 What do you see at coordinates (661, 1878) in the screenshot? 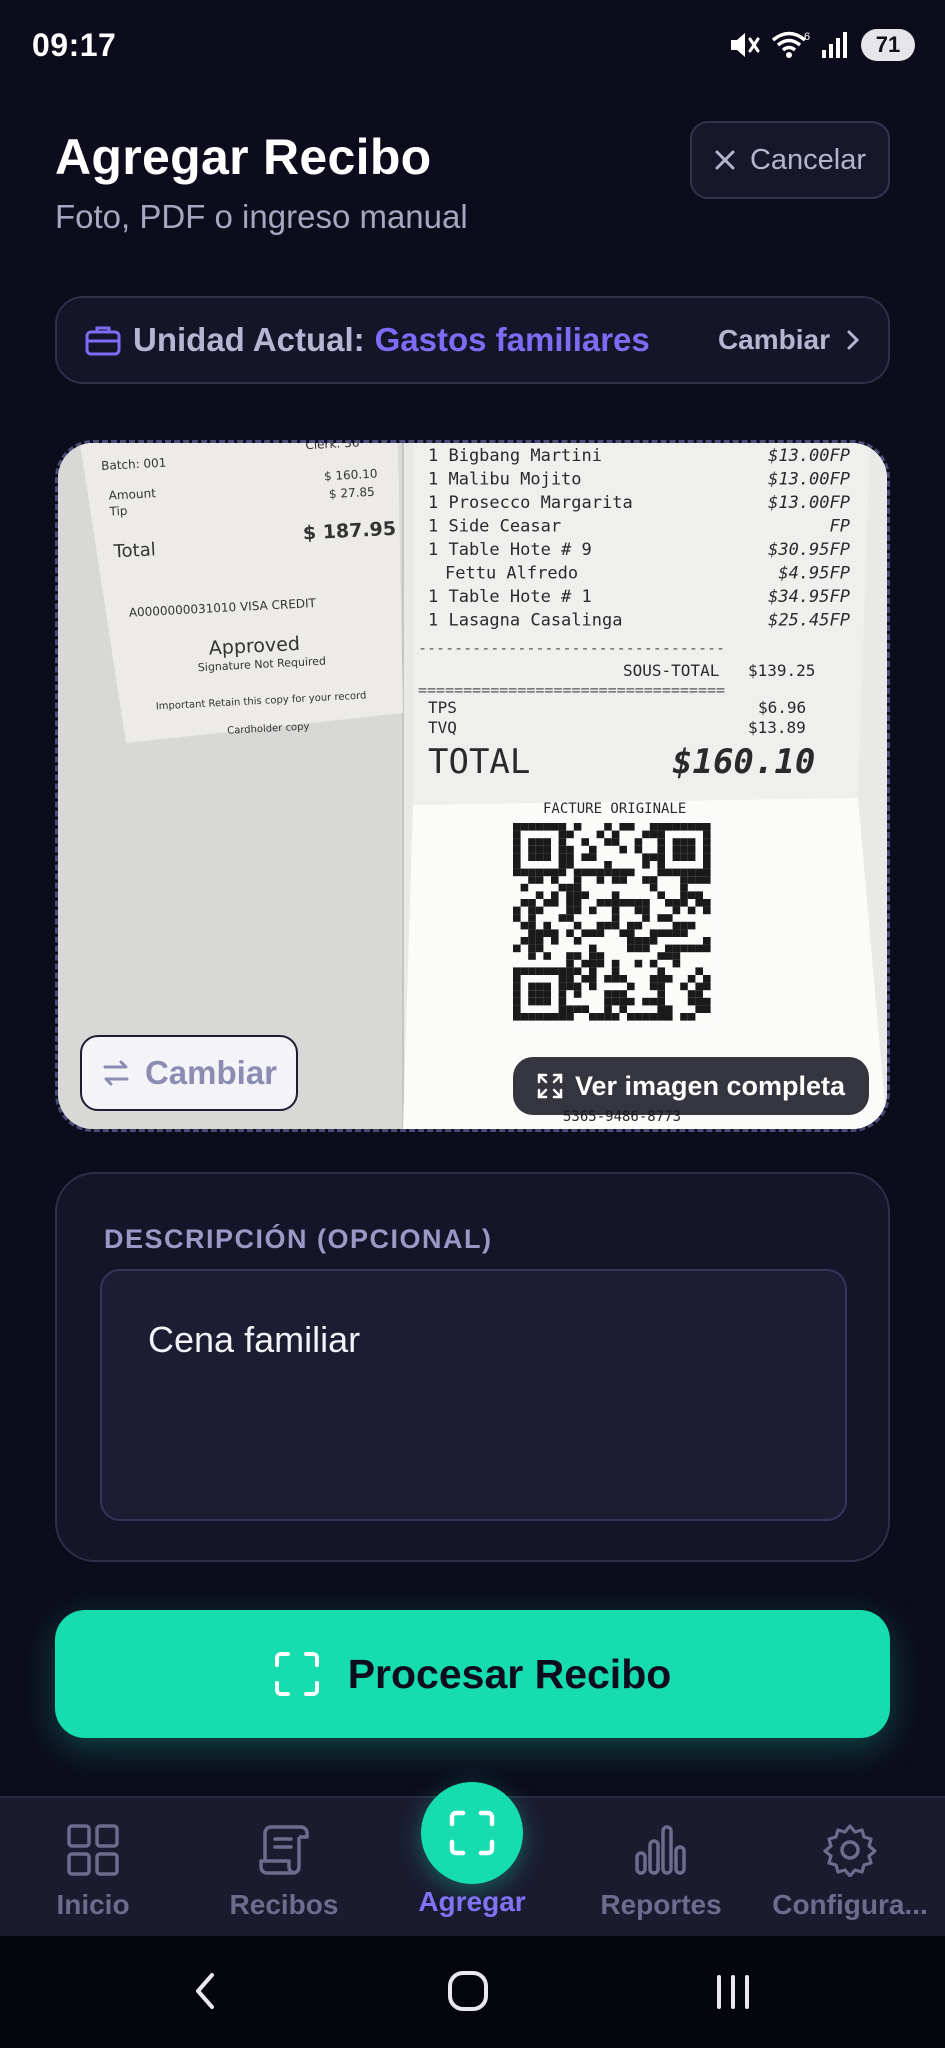
I see `nav-item-reportes: Reportes` at bounding box center [661, 1878].